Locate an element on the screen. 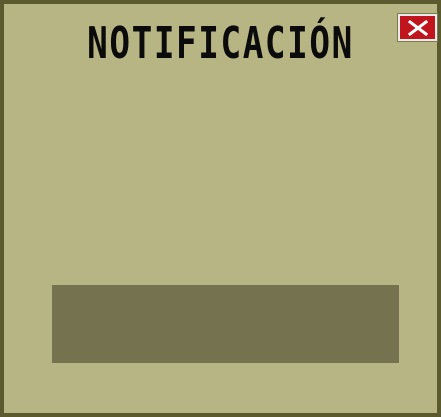 The width and height of the screenshot is (441, 417). close-icon is located at coordinates (417, 27).